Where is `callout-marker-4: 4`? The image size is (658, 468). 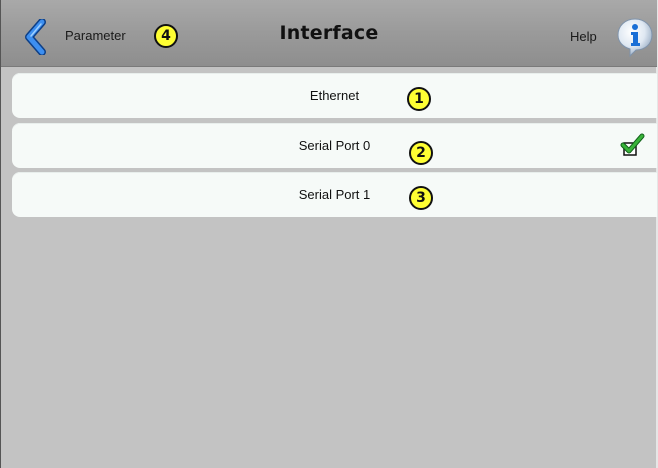
callout-marker-4: 4 is located at coordinates (166, 36).